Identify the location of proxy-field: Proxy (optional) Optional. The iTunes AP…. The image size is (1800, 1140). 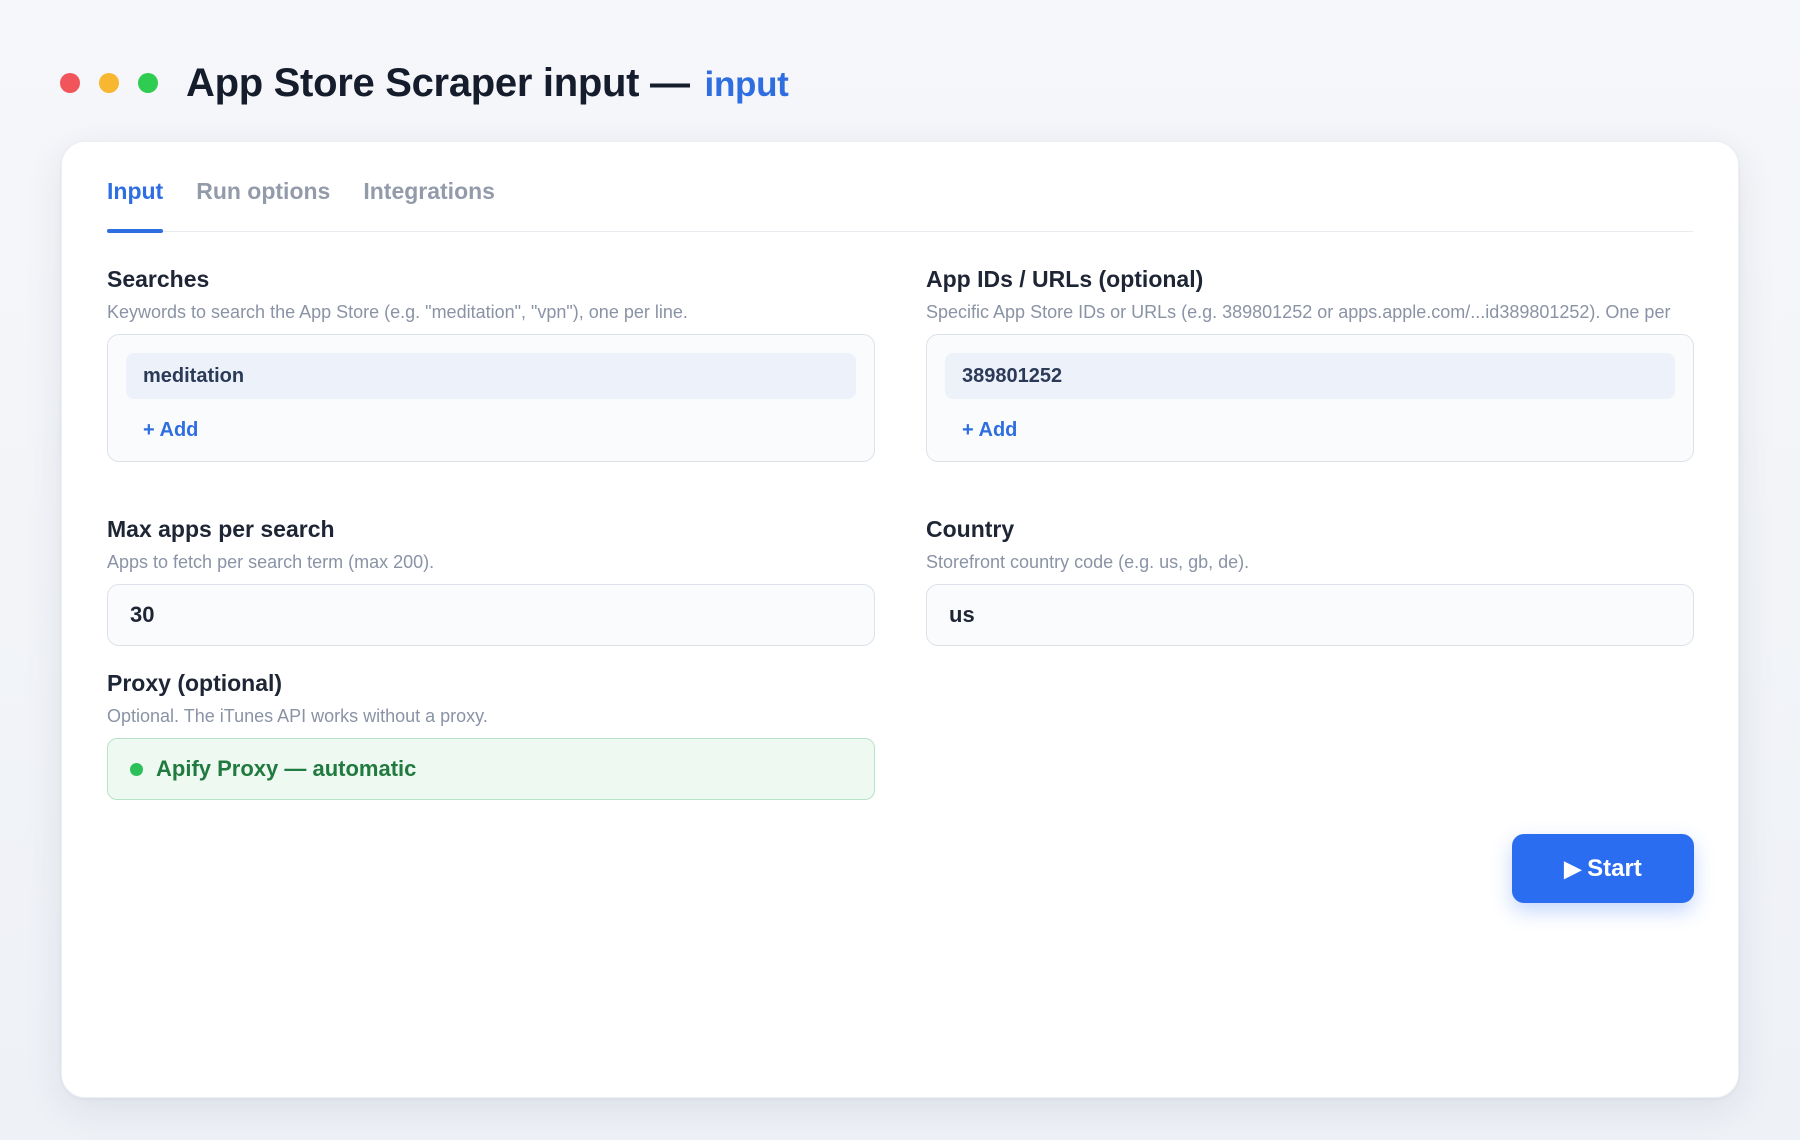
(491, 735).